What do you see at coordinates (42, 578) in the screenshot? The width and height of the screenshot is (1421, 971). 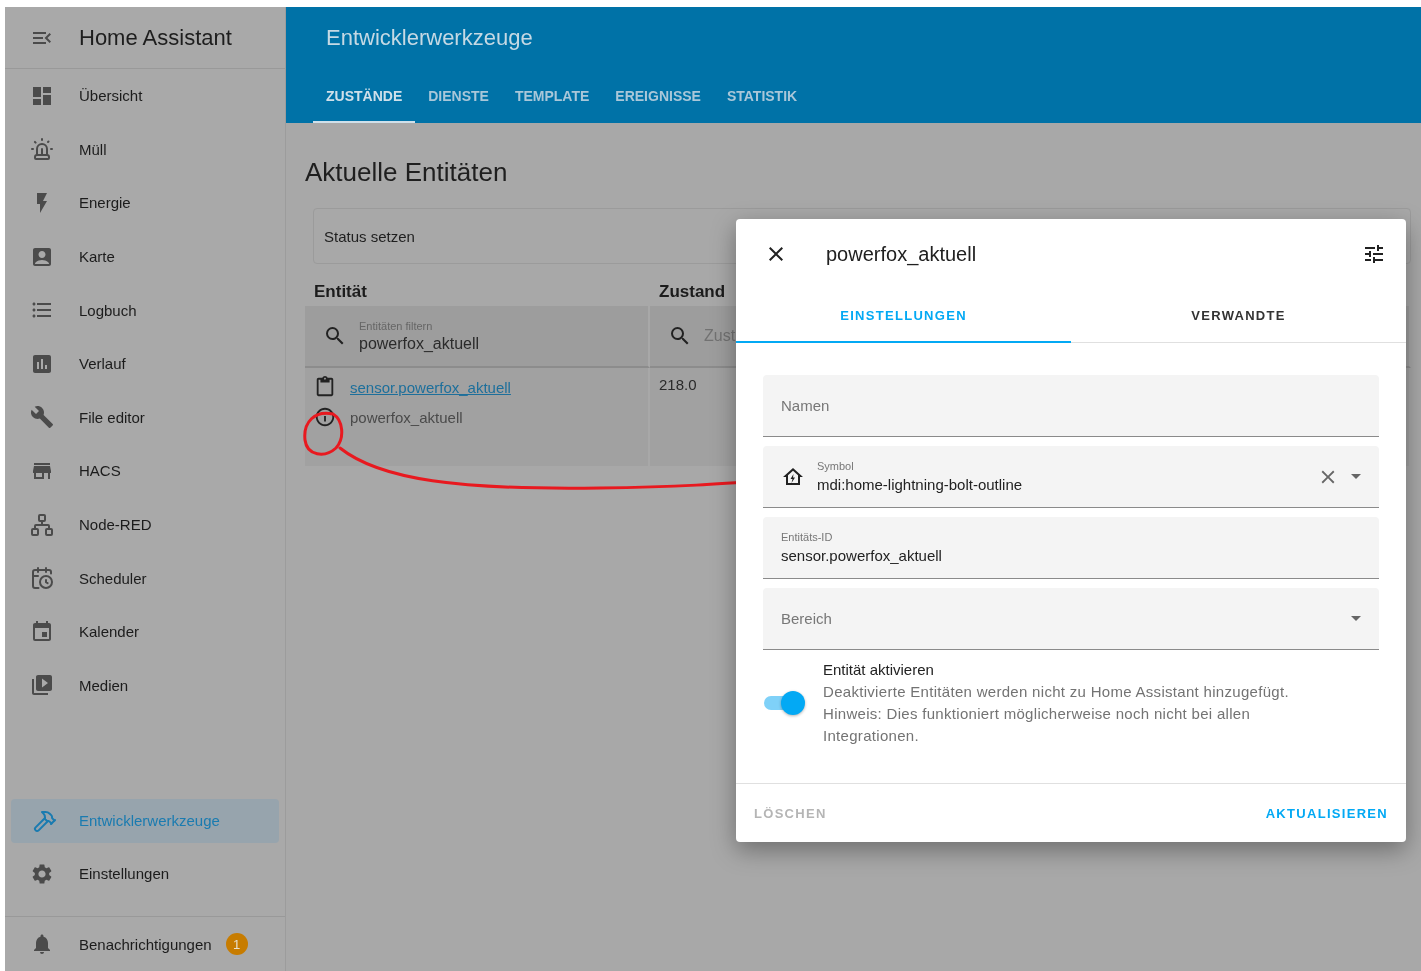 I see `calendar-clock-icon` at bounding box center [42, 578].